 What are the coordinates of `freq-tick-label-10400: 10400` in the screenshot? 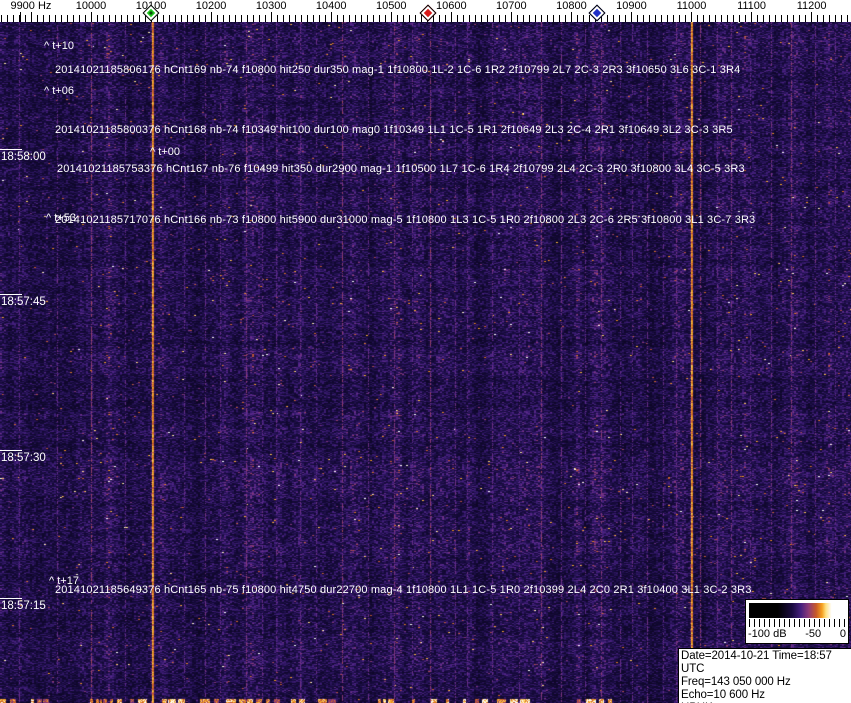 It's located at (331, 6).